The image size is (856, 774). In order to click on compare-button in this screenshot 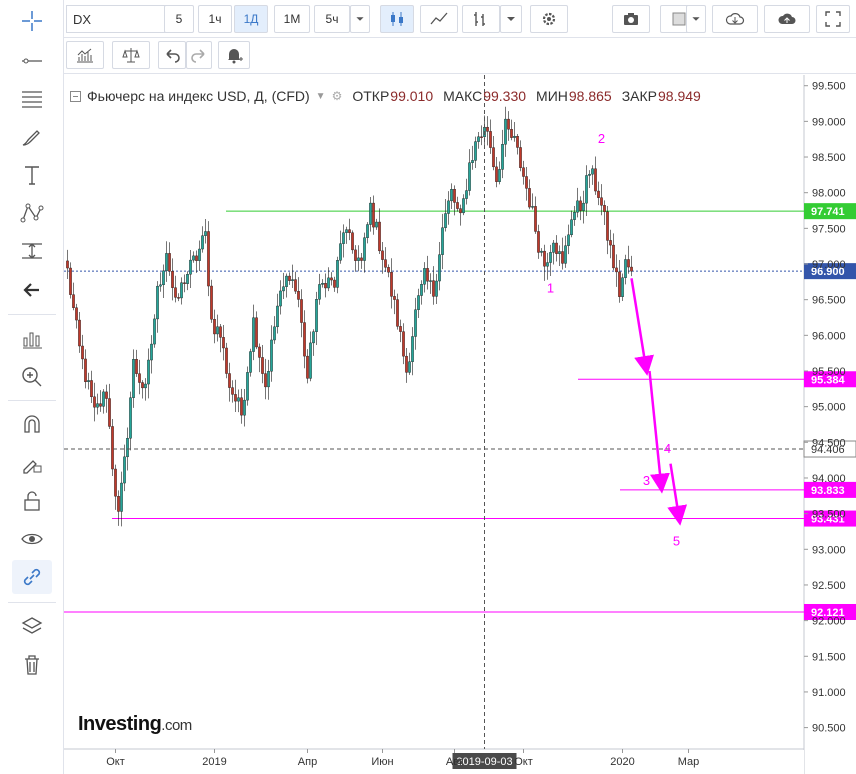, I will do `click(131, 55)`.